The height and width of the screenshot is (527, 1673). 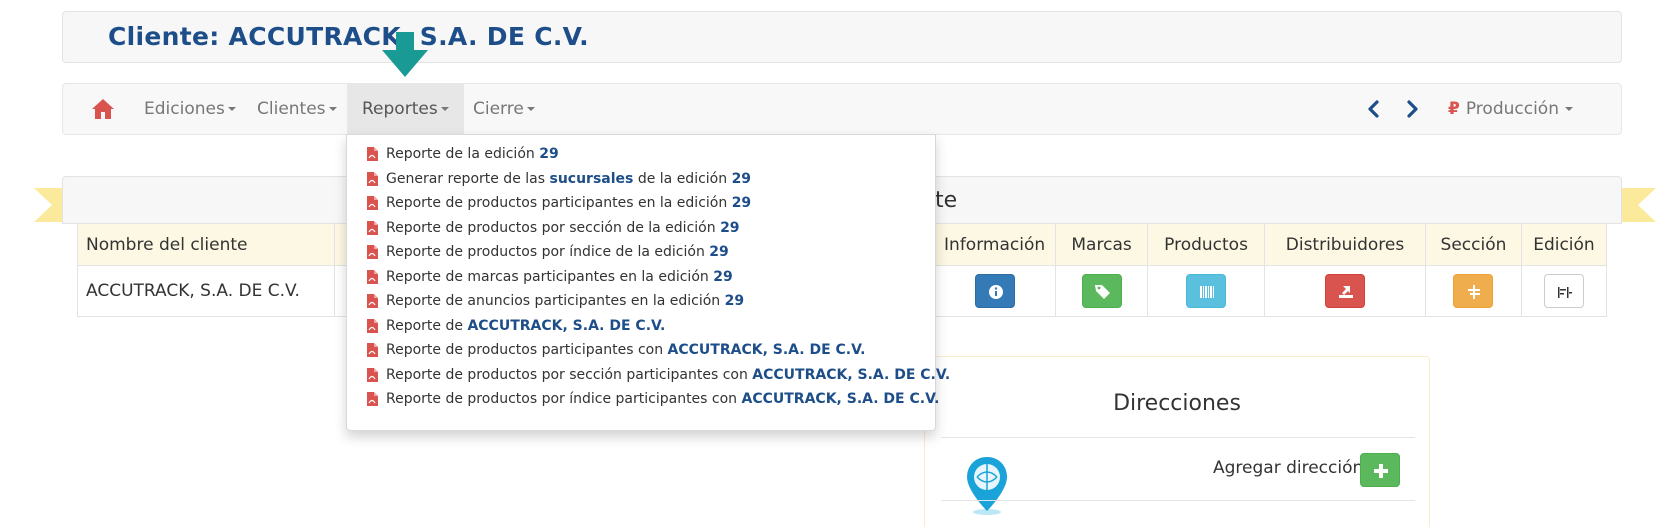 I want to click on nav-reportes: Reportes, so click(x=405, y=109).